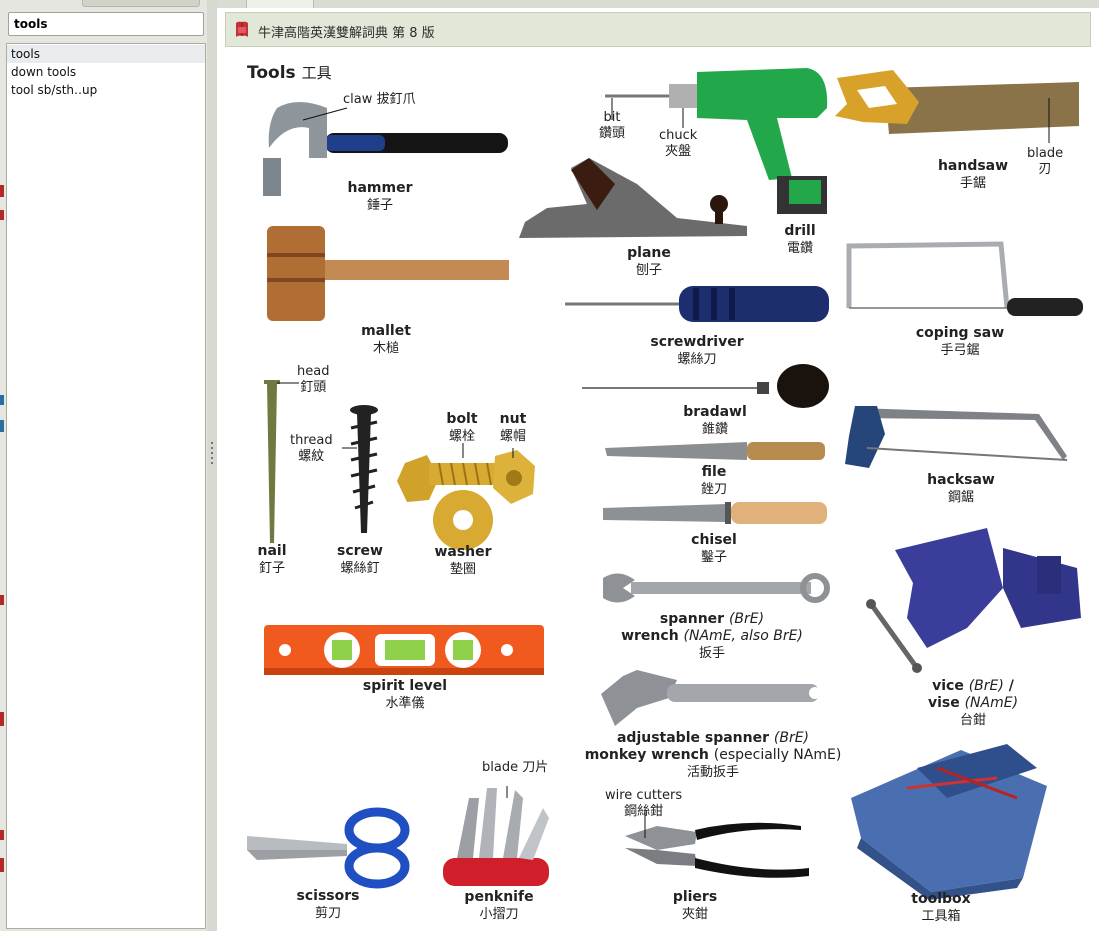 This screenshot has height=931, width=1099. What do you see at coordinates (311, 448) in the screenshot?
I see `label-thread: thread 螺紋` at bounding box center [311, 448].